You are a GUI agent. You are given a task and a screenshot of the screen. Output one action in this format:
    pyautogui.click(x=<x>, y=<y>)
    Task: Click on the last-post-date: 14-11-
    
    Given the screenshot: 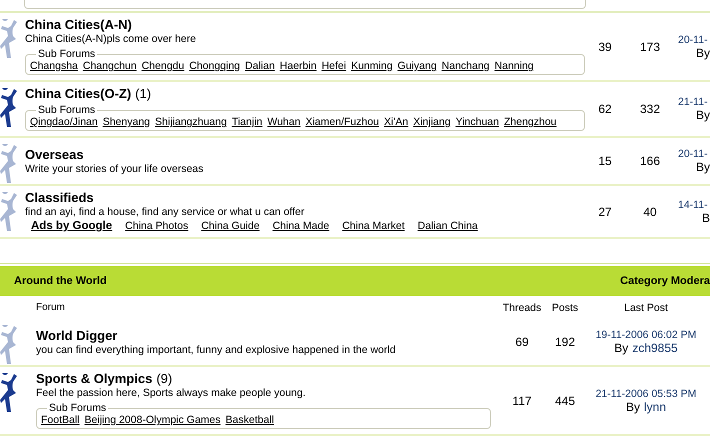 What is the action you would take?
    pyautogui.click(x=693, y=204)
    